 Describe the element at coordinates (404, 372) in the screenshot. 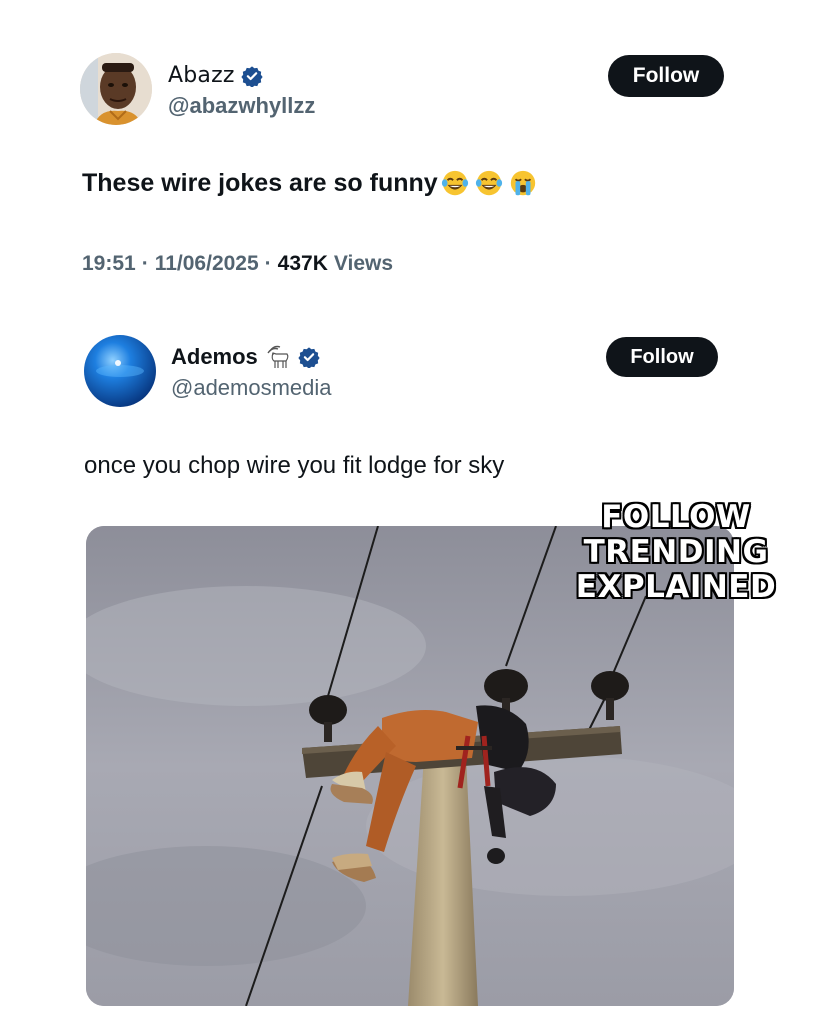

I see `quoted-tweet-header: Ademos @ademosmedia Follow` at that location.